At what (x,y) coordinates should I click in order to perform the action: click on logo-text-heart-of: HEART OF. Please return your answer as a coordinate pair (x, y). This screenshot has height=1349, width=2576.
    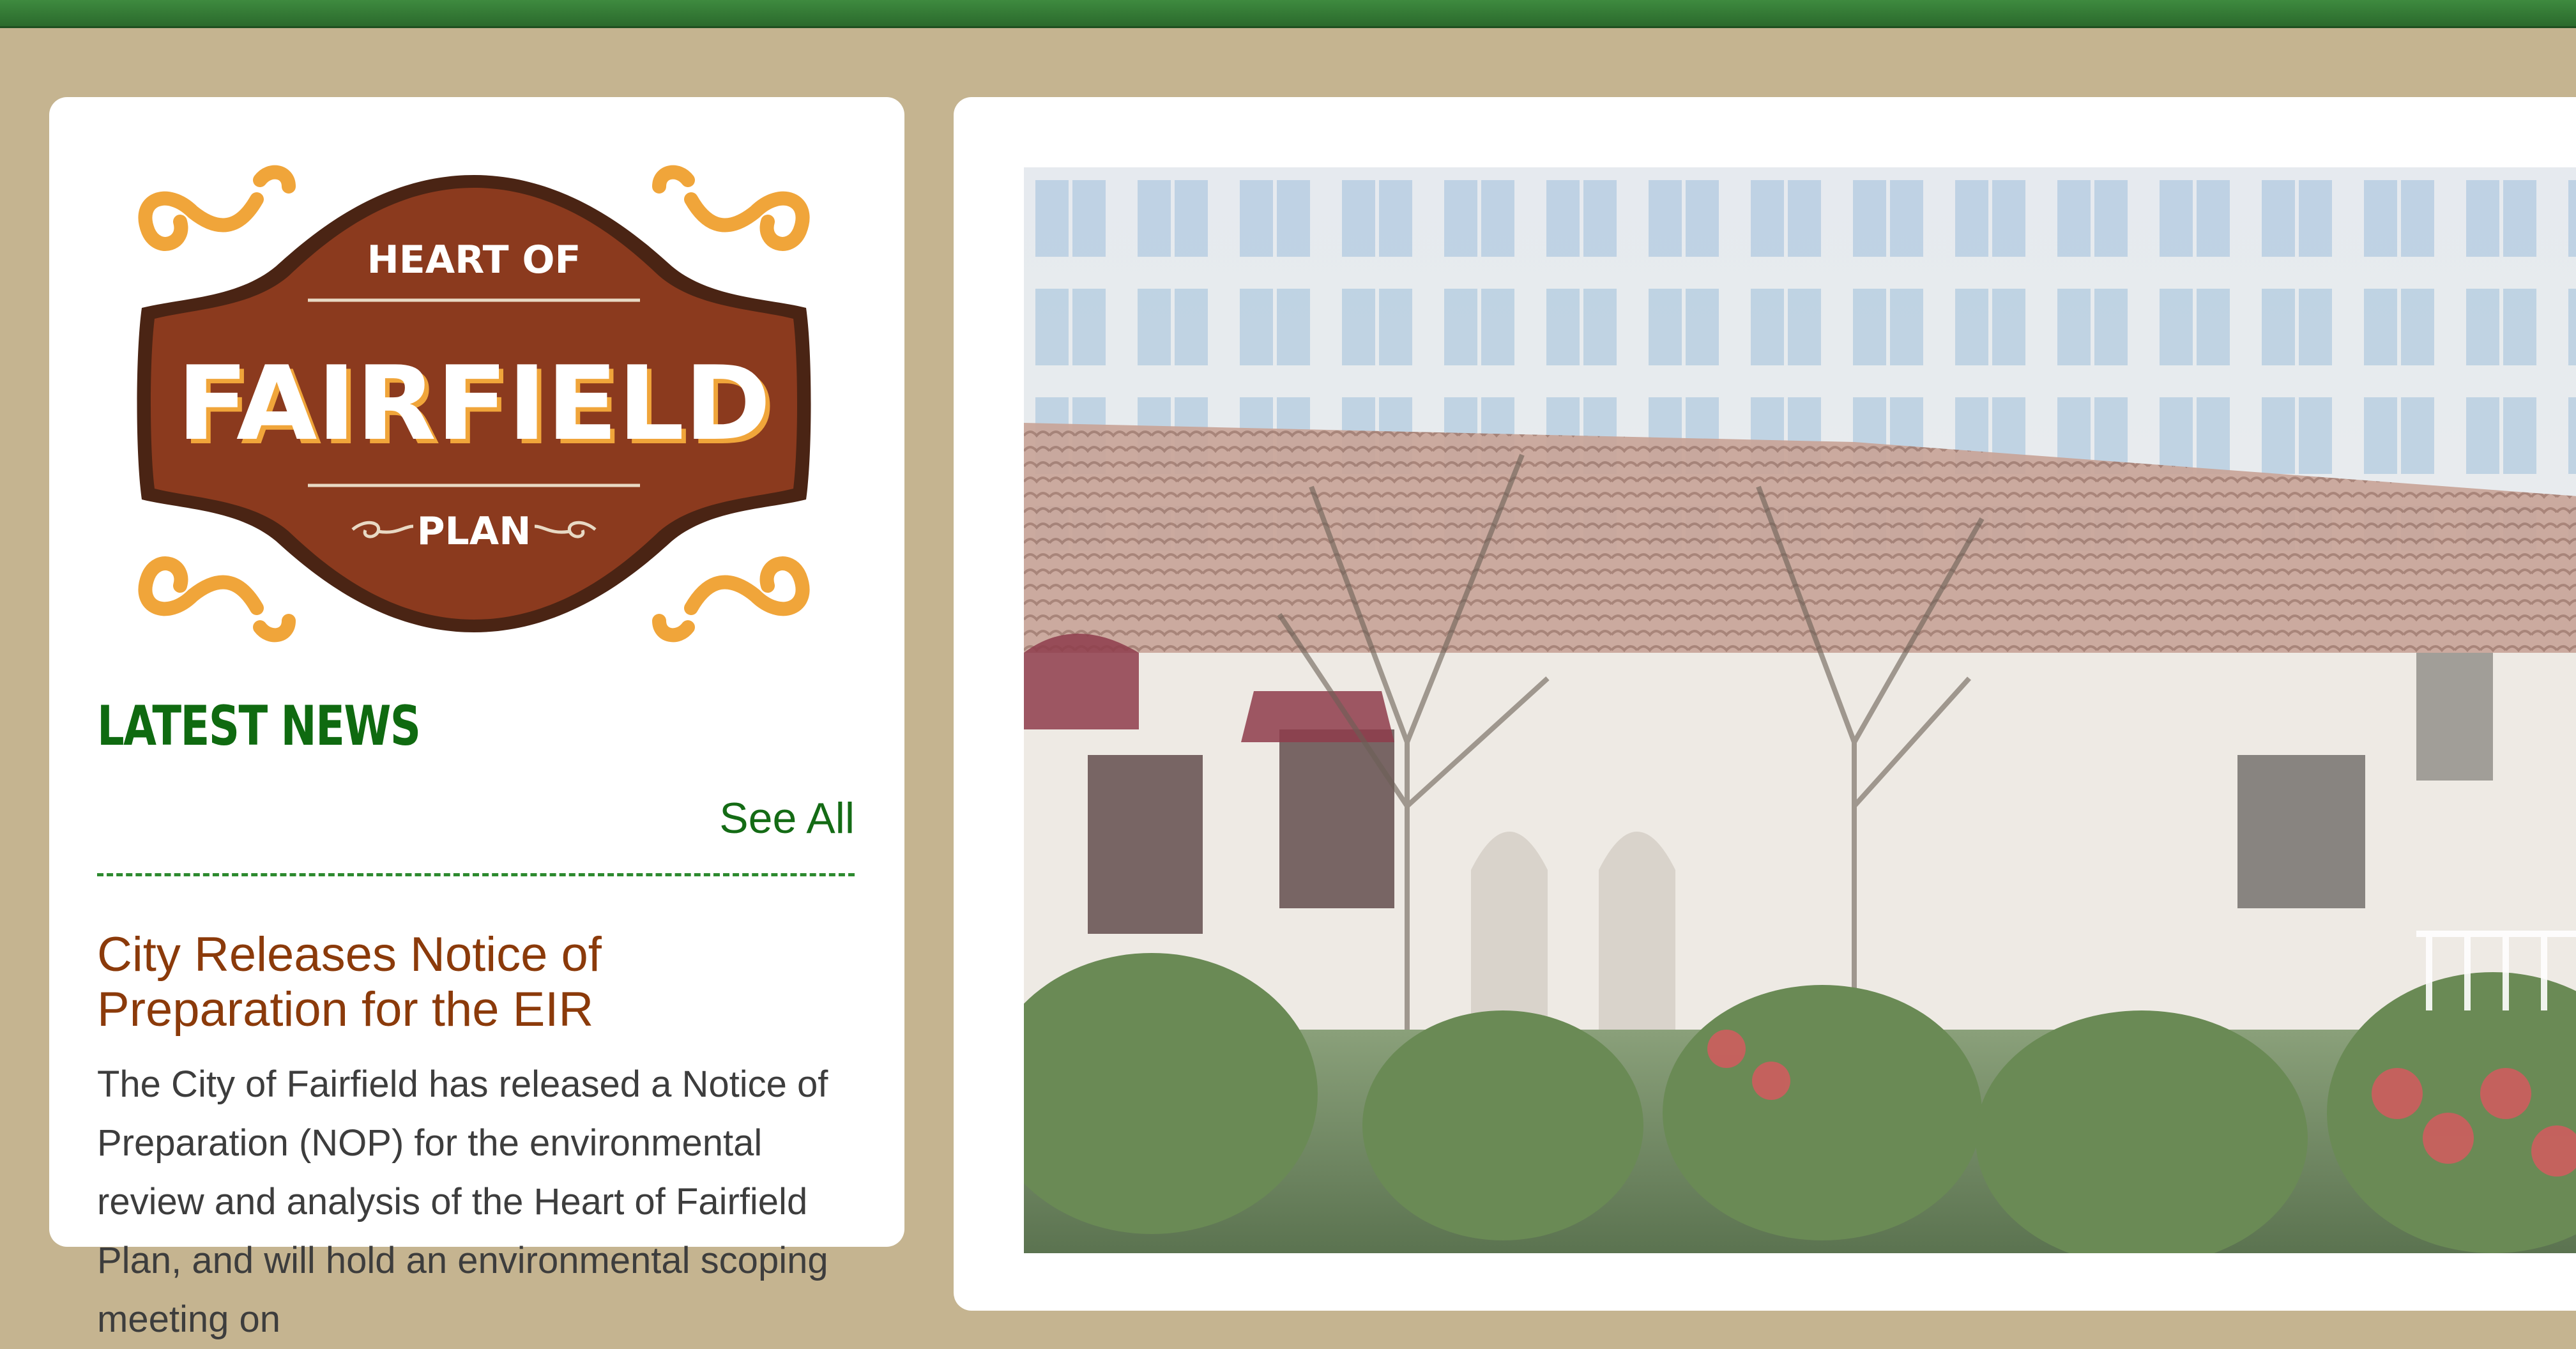
    Looking at the image, I should click on (474, 260).